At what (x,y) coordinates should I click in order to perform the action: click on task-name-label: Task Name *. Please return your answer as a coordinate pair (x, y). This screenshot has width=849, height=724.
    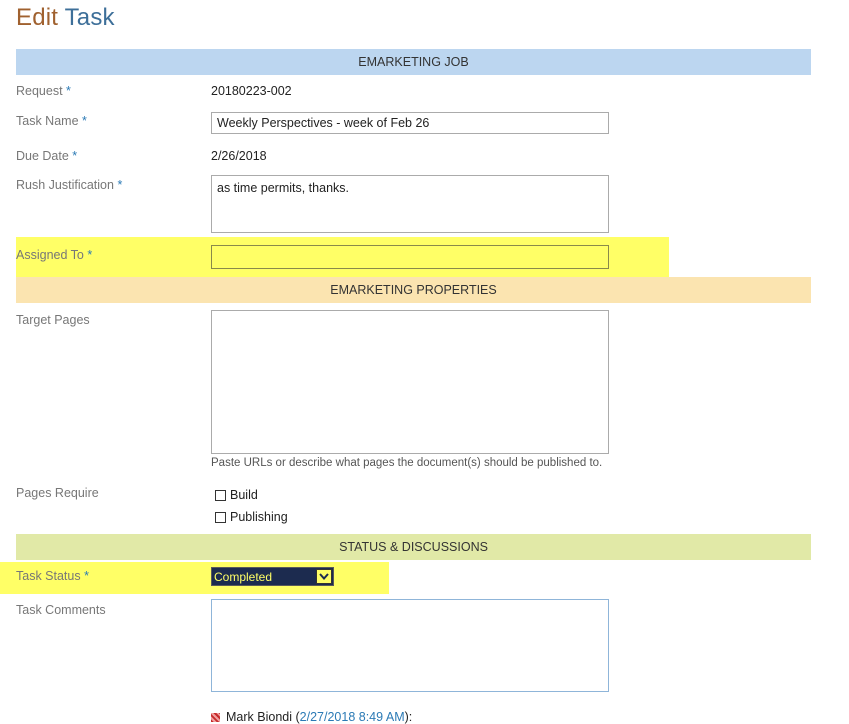
    Looking at the image, I should click on (51, 121).